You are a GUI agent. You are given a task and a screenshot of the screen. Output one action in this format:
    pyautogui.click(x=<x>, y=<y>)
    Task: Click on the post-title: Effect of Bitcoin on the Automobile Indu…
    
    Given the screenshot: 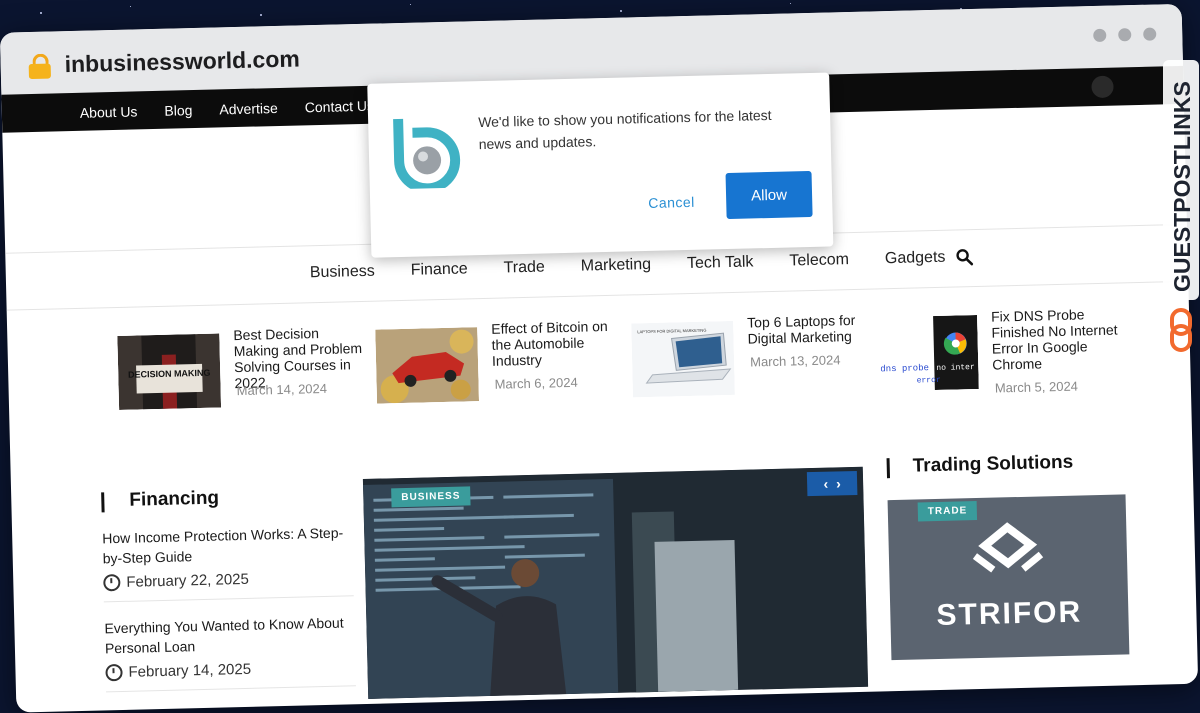 What is the action you would take?
    pyautogui.click(x=556, y=343)
    